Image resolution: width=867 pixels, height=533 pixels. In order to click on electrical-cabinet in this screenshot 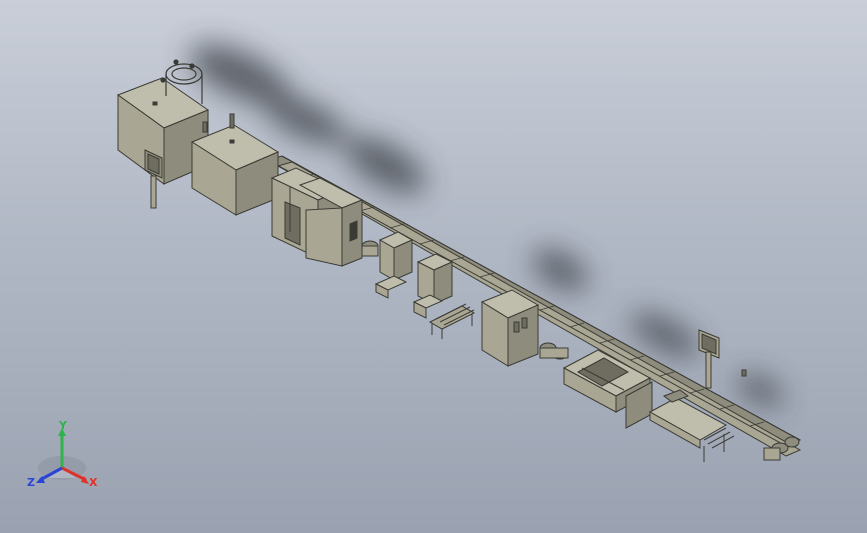, I will do `click(510, 328)`.